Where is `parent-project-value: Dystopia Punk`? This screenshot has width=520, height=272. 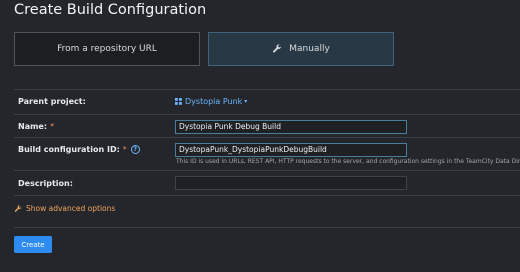 parent-project-value: Dystopia Punk is located at coordinates (214, 101).